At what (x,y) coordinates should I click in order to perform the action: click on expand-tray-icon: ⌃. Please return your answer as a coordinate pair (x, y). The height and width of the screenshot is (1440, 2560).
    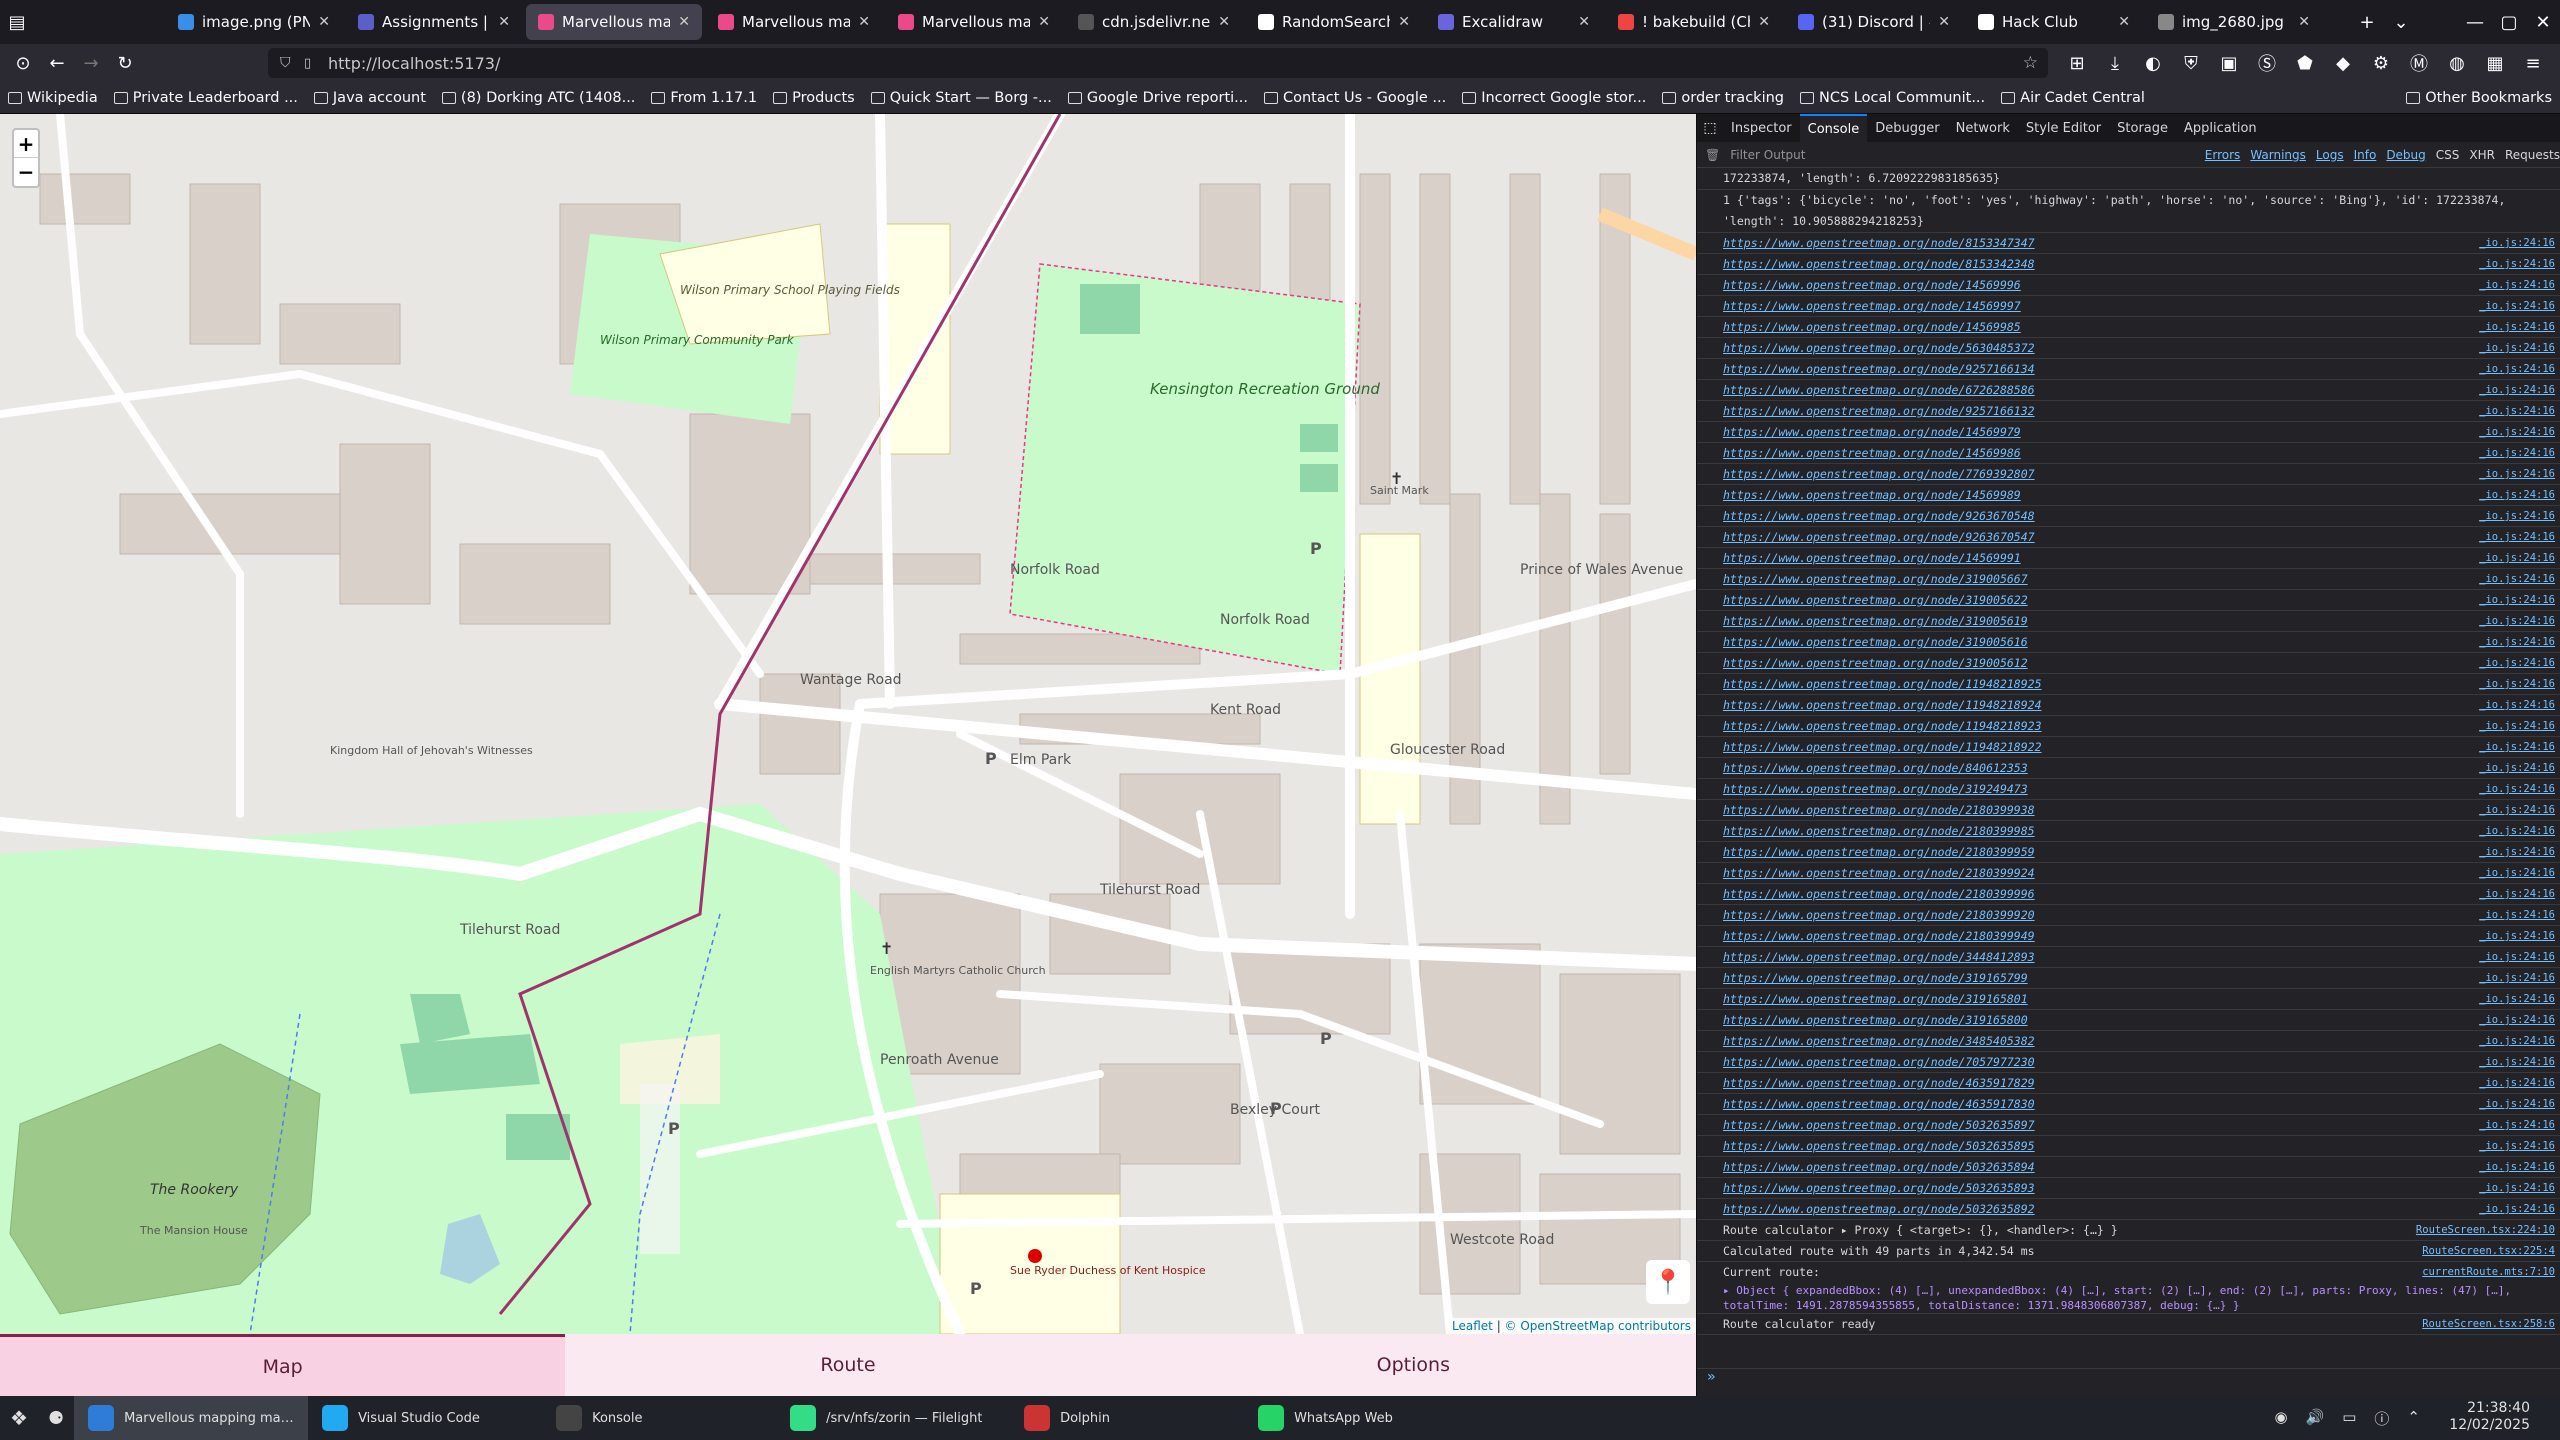
    Looking at the image, I should click on (2413, 1418).